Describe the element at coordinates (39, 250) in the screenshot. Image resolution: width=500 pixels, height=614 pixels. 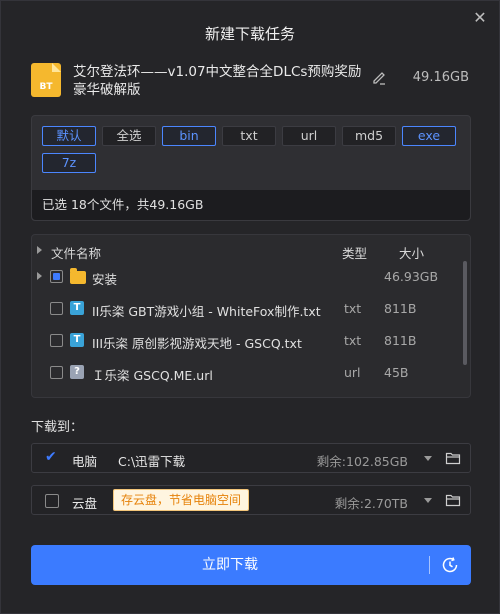
I see `expand-all-icon` at that location.